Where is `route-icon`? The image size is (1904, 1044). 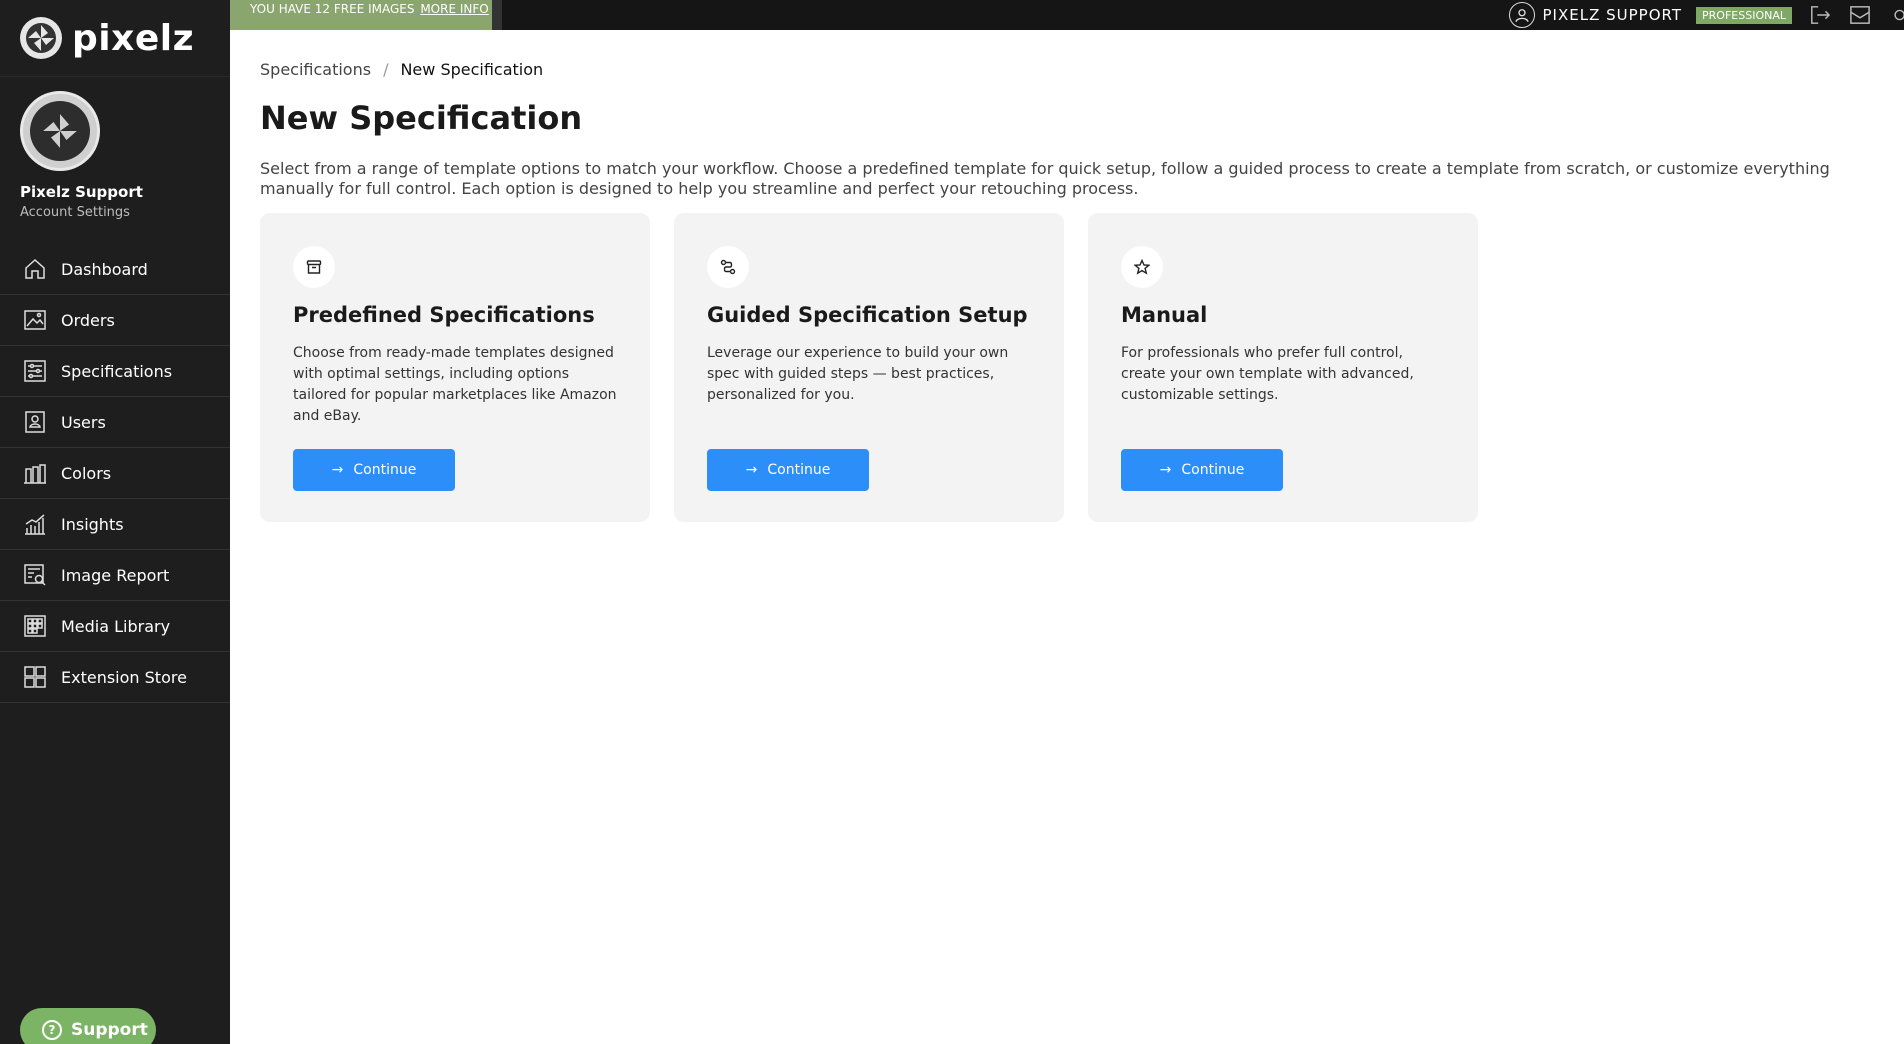
route-icon is located at coordinates (728, 267).